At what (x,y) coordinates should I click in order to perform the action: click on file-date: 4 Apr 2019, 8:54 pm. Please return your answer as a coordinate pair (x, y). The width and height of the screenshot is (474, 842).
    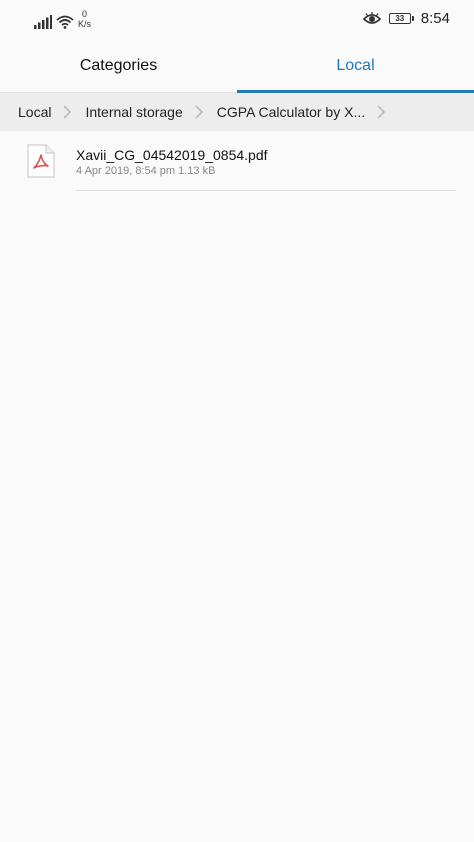
    Looking at the image, I should click on (126, 171).